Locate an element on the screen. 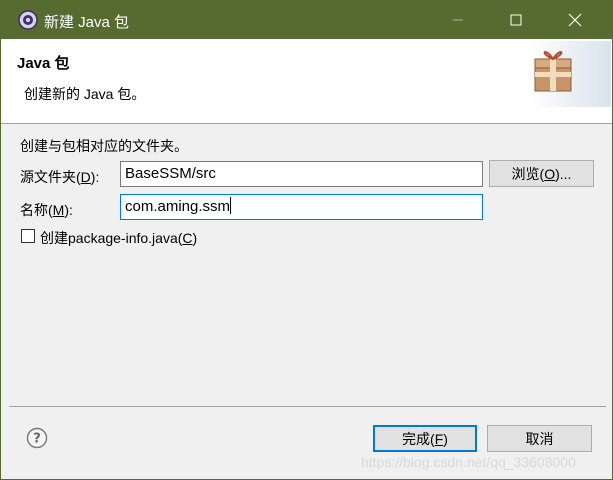  finish-button: 完成(F) is located at coordinates (425, 438).